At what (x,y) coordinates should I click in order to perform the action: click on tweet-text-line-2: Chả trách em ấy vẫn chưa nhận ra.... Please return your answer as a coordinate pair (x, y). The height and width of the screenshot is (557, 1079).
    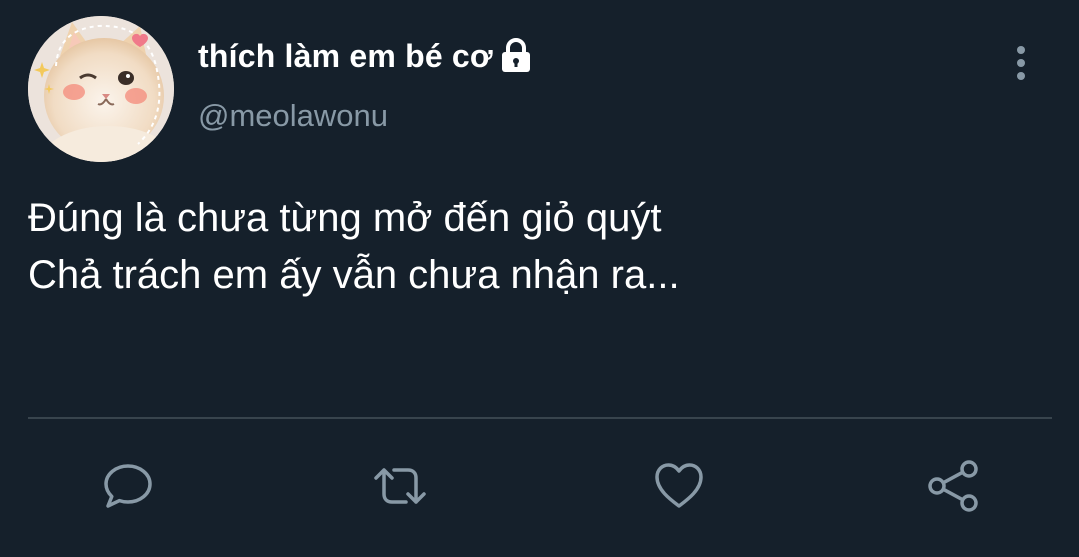
    Looking at the image, I should click on (354, 275).